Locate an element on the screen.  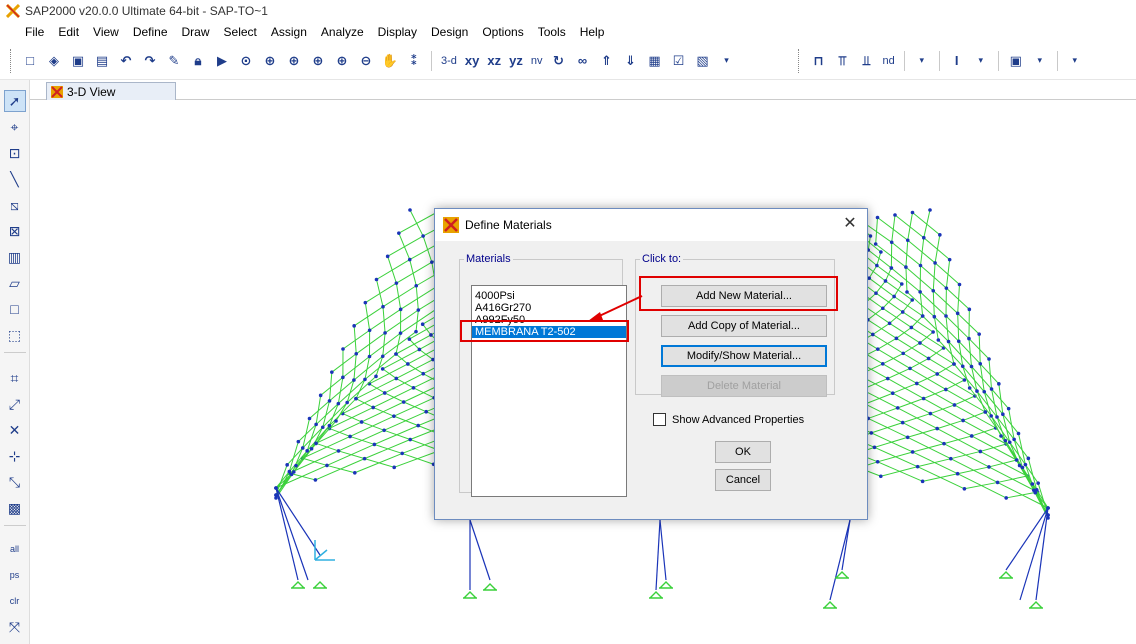
frame-icon: ⊓ is located at coordinates (818, 61).